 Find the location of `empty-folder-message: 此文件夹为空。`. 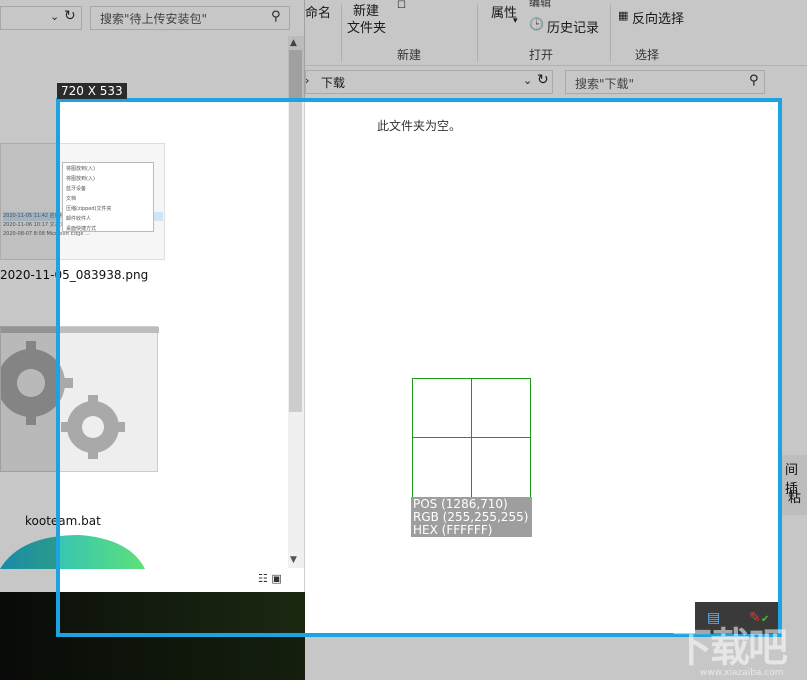

empty-folder-message: 此文件夹为空。 is located at coordinates (419, 126).